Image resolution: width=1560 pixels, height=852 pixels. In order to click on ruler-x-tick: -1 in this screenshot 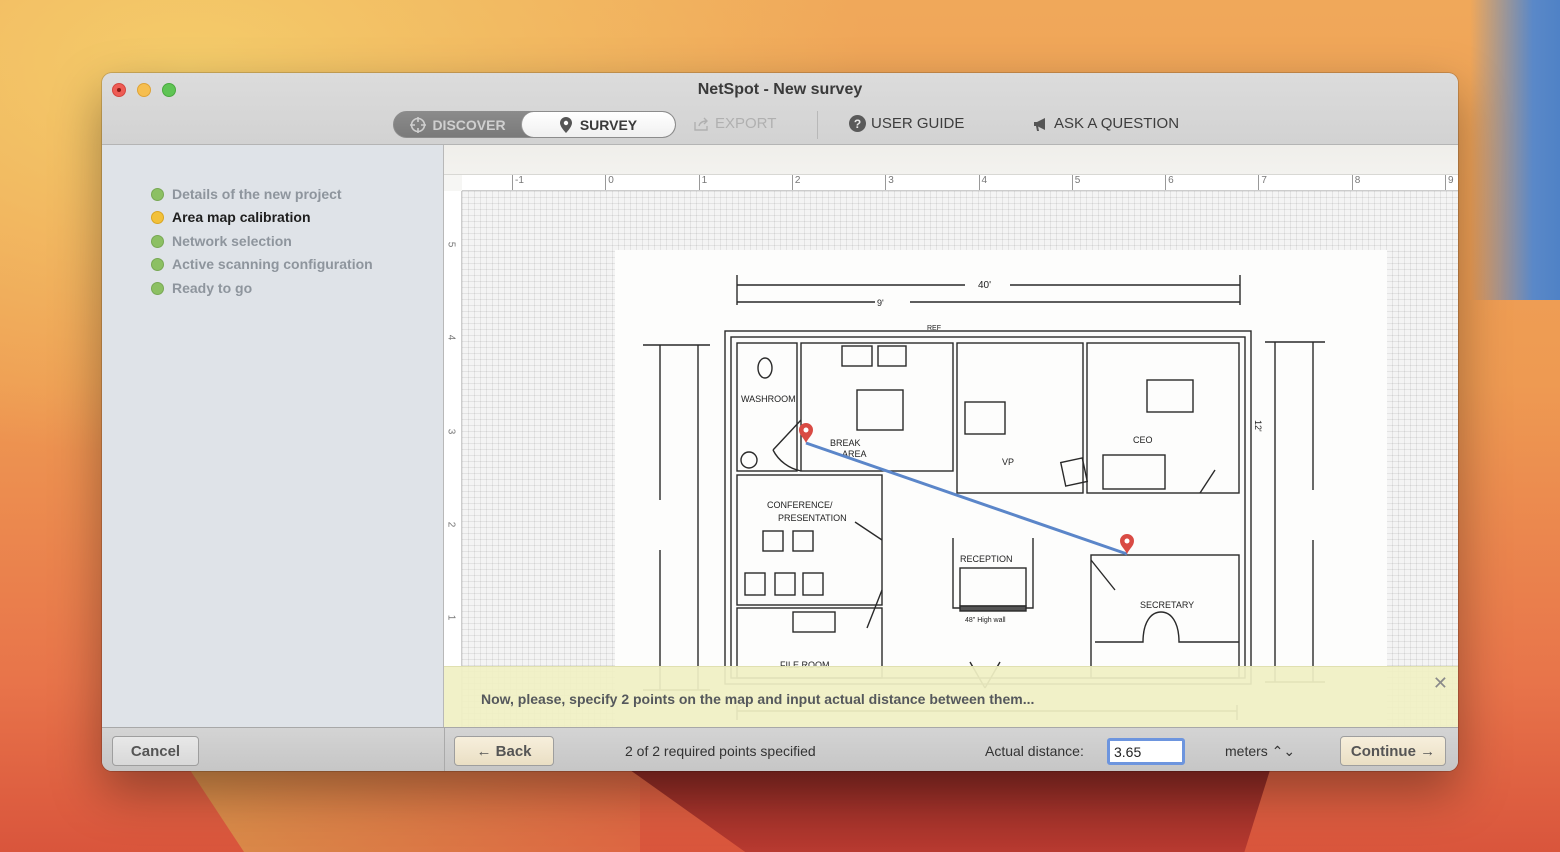, I will do `click(518, 182)`.